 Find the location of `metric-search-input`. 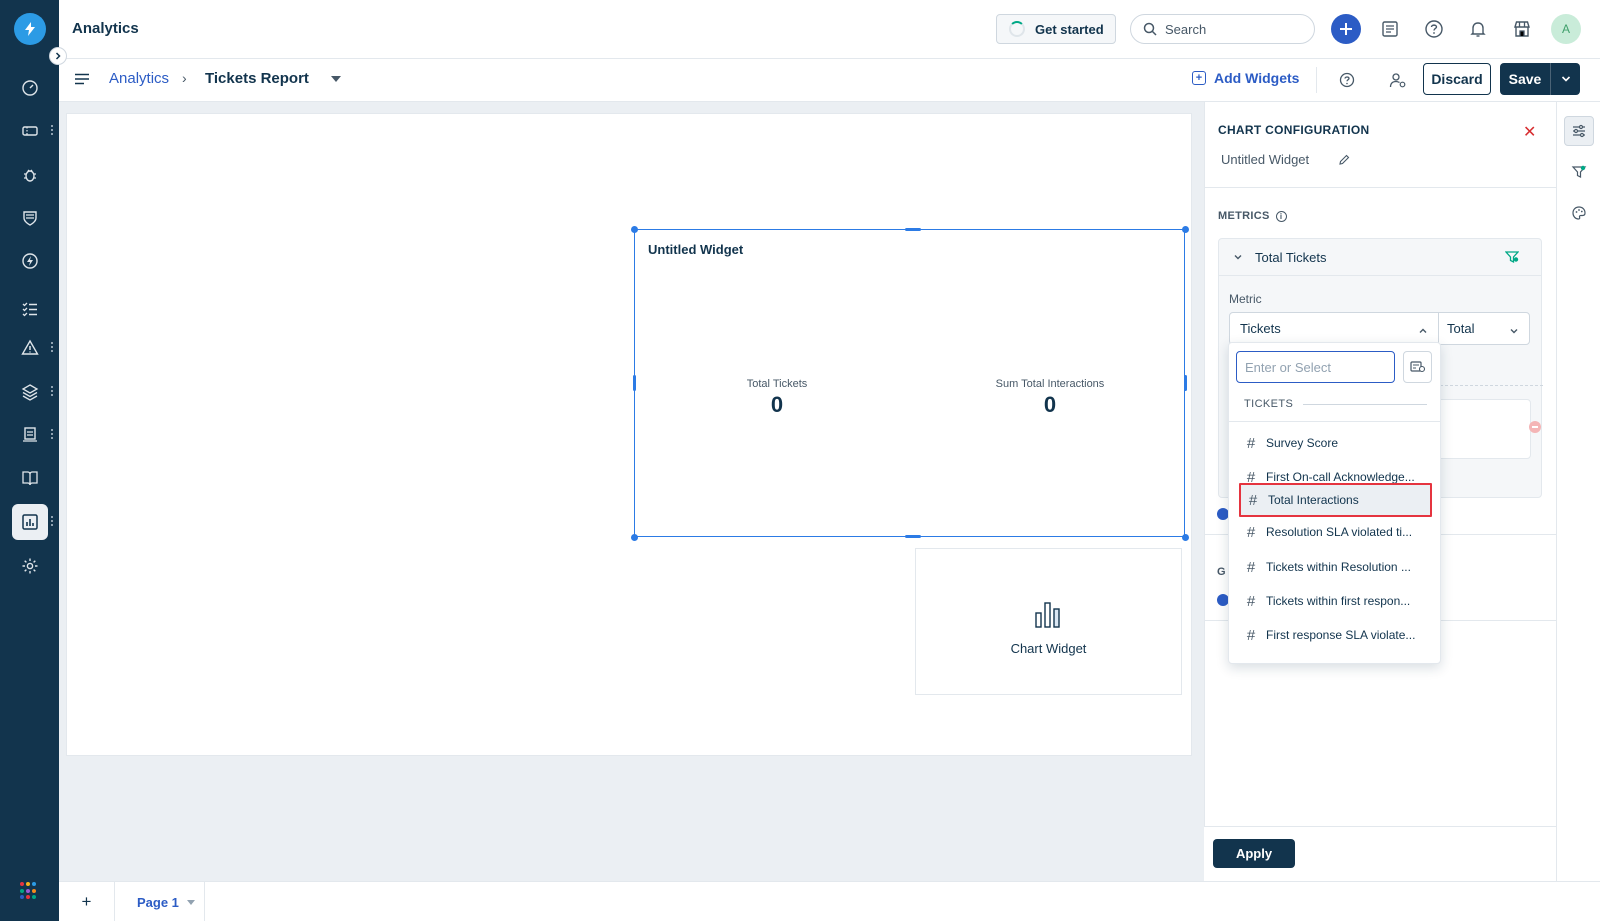

metric-search-input is located at coordinates (1315, 367).